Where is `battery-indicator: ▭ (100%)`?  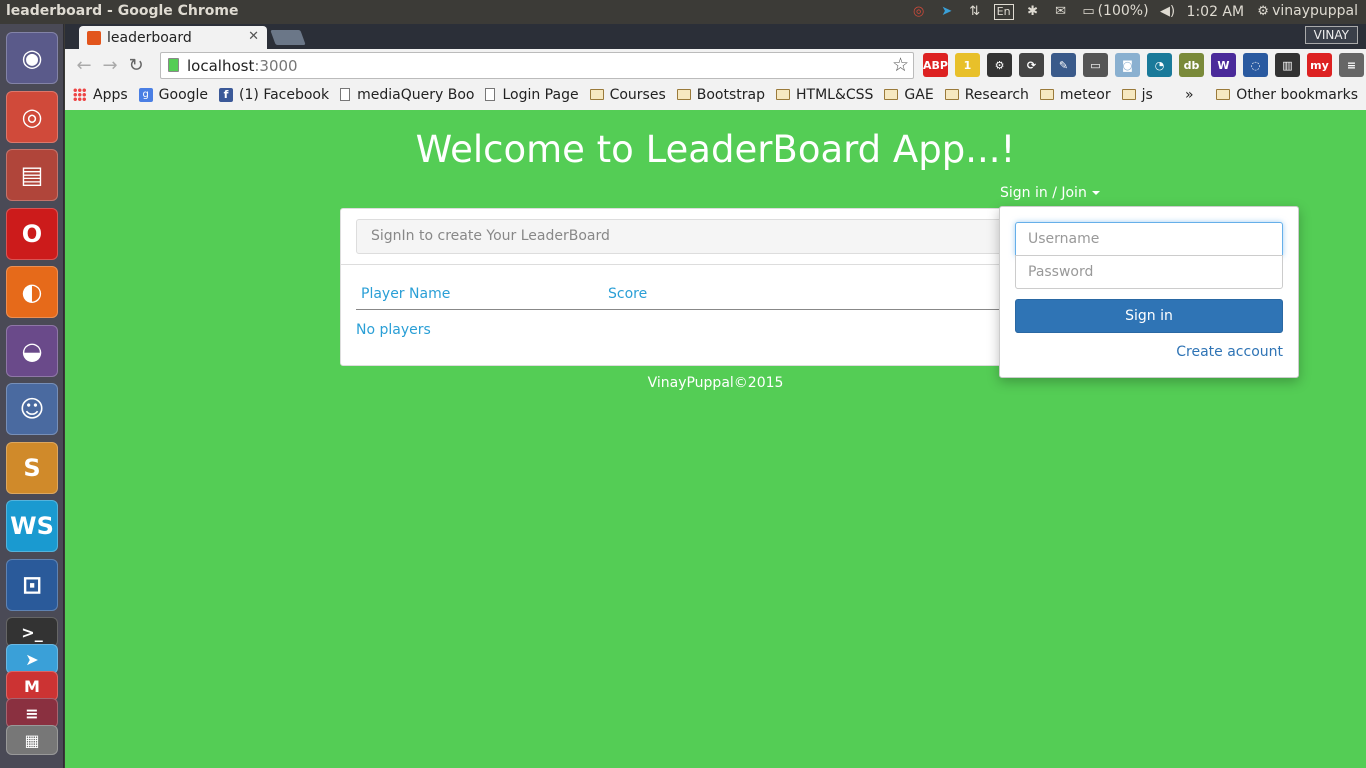 battery-indicator: ▭ (100%) is located at coordinates (1114, 12).